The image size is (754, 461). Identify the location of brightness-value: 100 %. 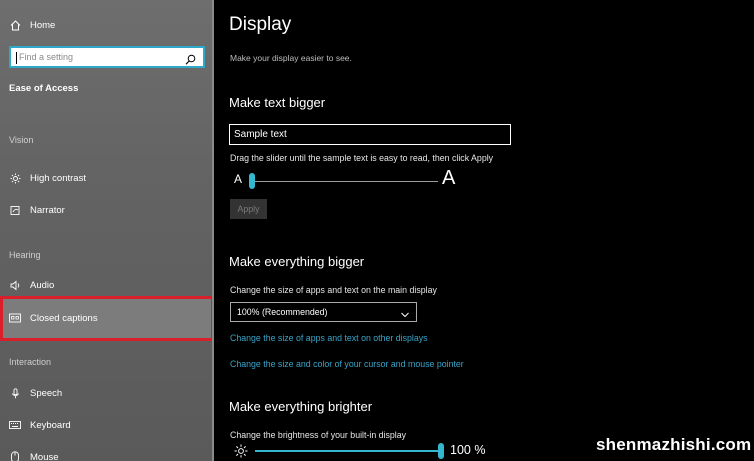
(468, 450).